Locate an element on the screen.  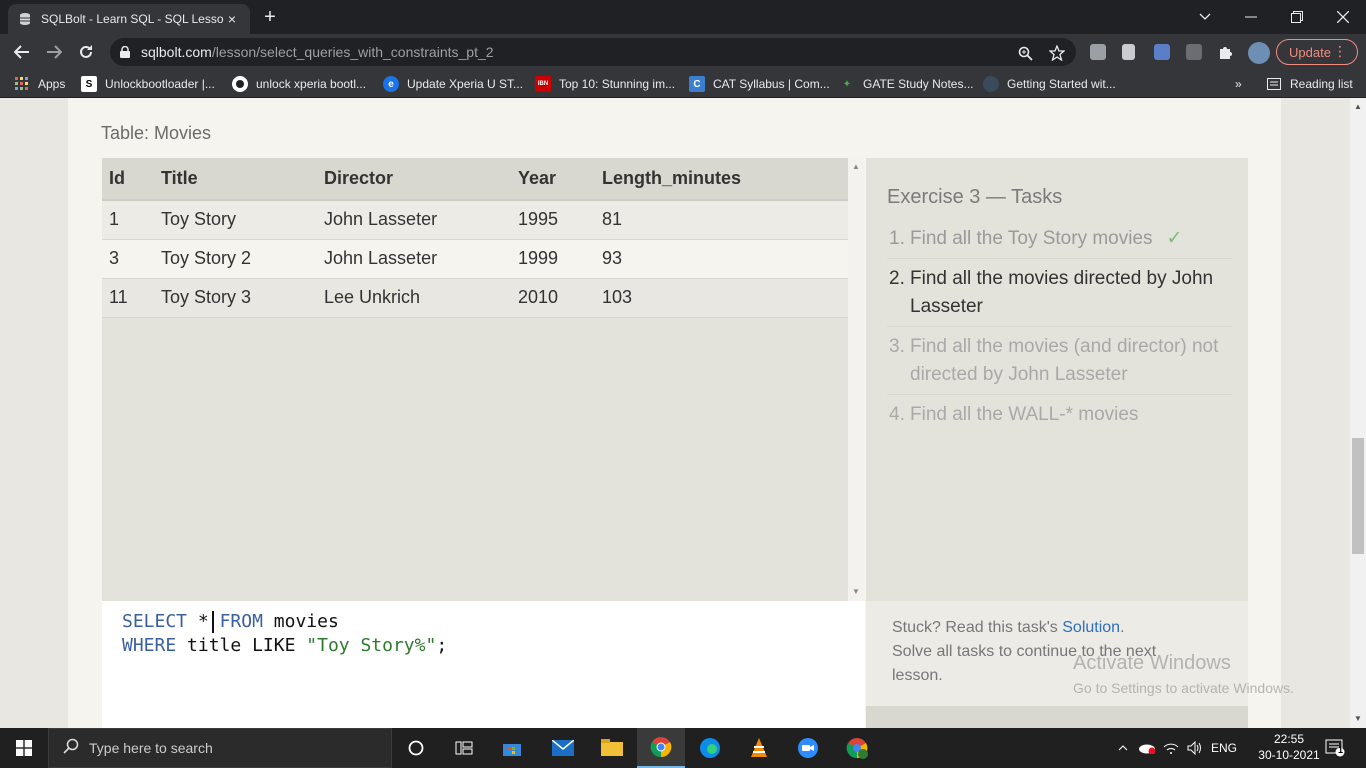
more-menu-icon: ⋮ is located at coordinates (1340, 51).